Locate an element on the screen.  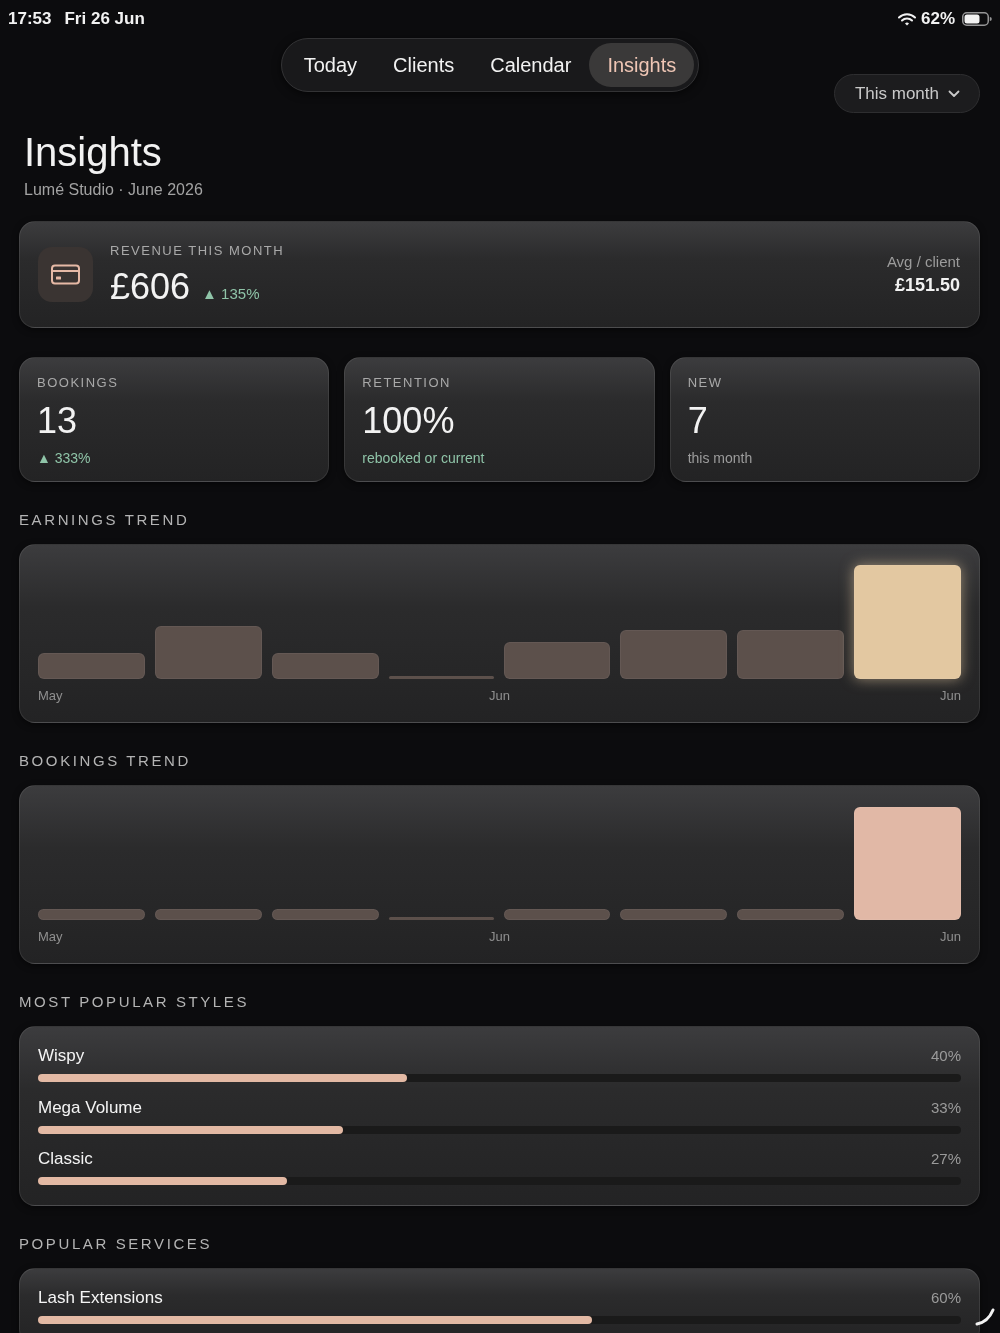
avg-client-label: Avg / client is located at coordinates (923, 262).